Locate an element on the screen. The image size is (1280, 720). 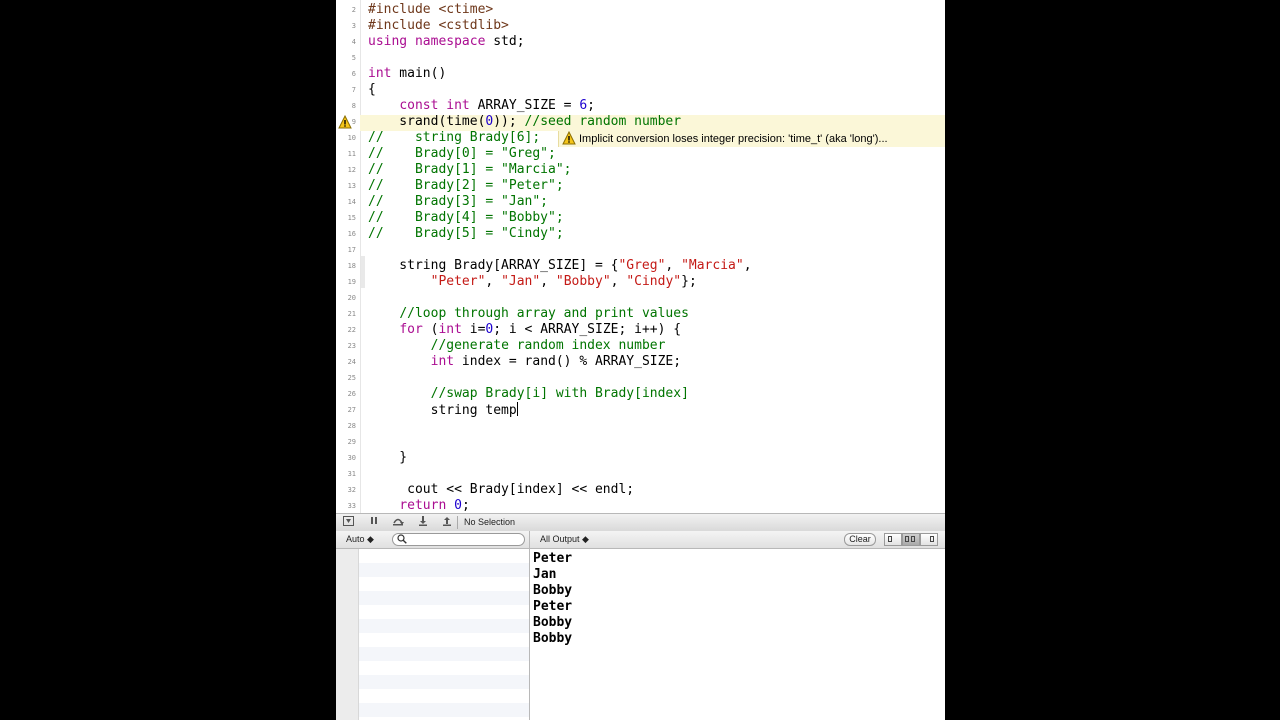
output-filter-popup: All Output ◆ is located at coordinates (564, 539).